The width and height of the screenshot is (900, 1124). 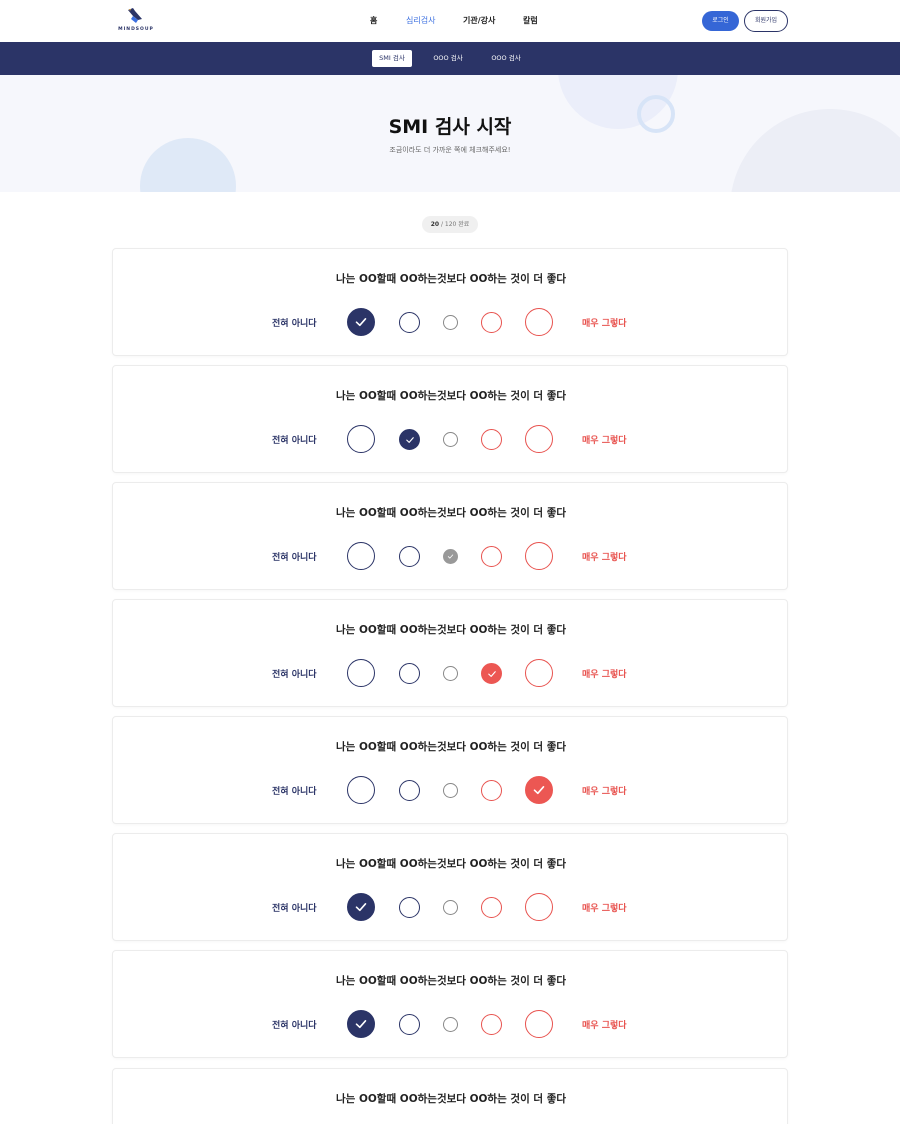 I want to click on signup-button: 회원가입, so click(x=766, y=21).